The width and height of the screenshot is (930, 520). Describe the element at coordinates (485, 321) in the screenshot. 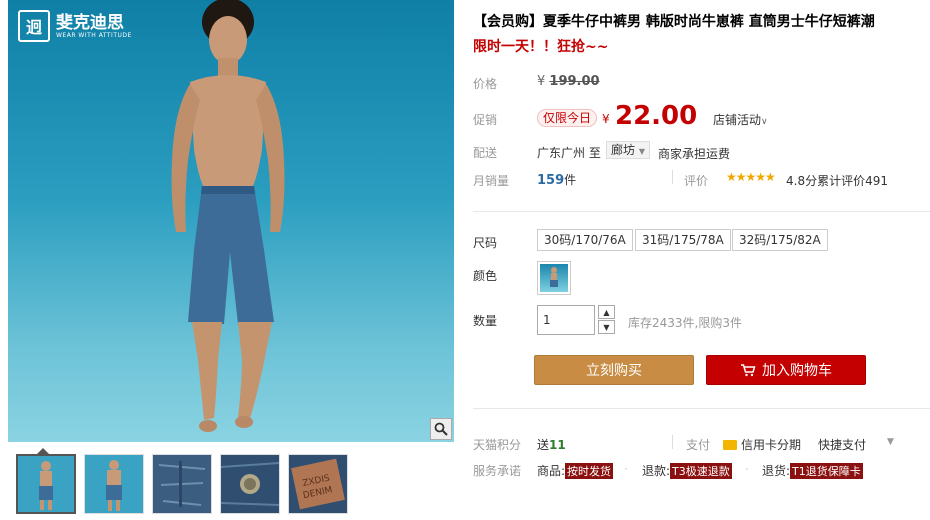

I see `quantity-label: 数量` at that location.